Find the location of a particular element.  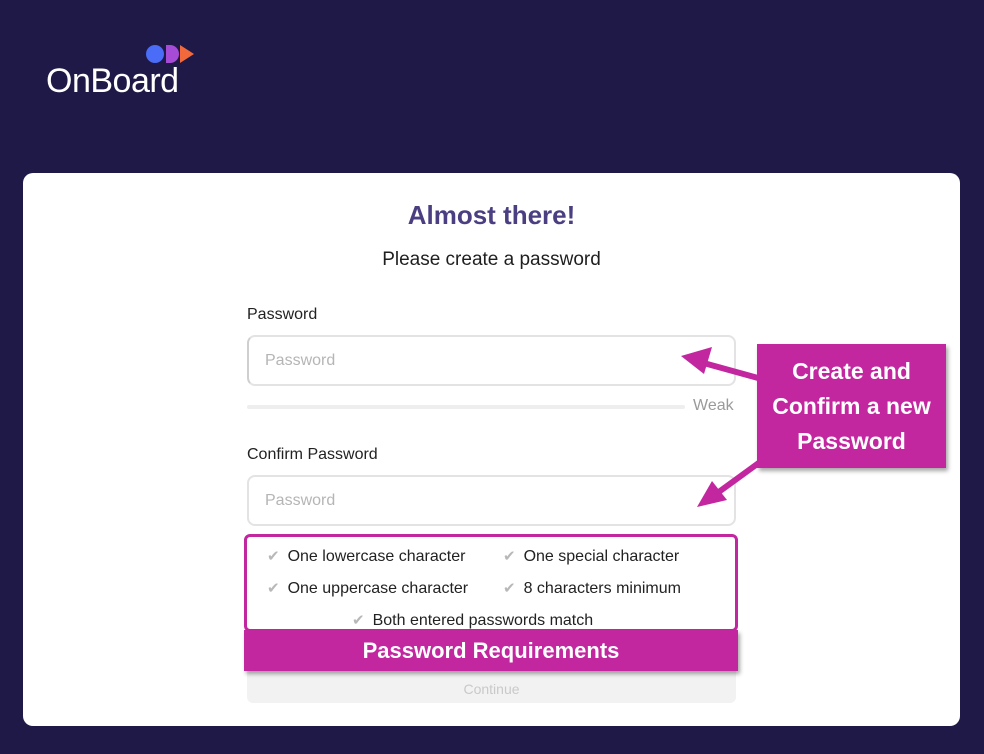

requirement-uppercase: ✔ One uppercase character is located at coordinates (367, 588).